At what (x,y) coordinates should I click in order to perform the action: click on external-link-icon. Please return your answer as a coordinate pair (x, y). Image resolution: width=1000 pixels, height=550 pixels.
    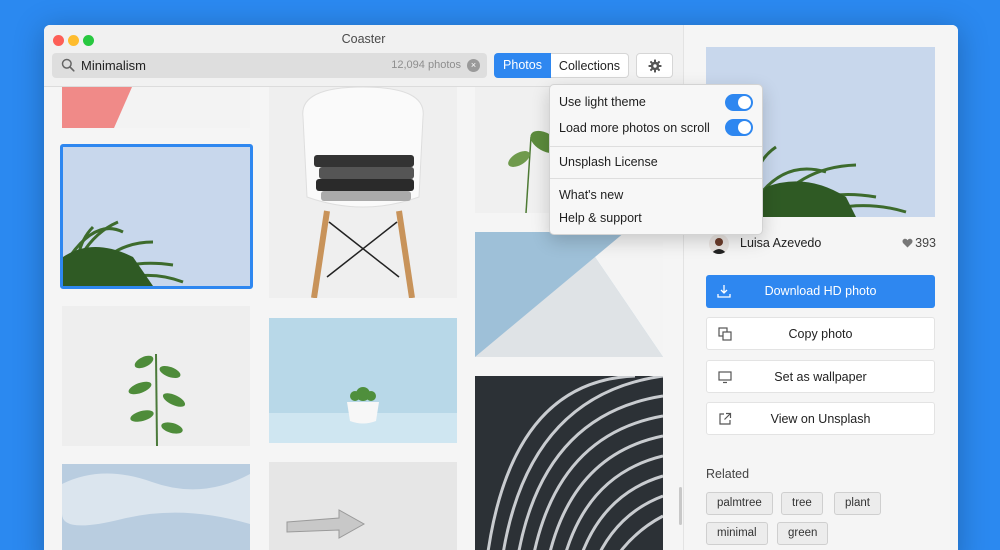
    Looking at the image, I should click on (725, 418).